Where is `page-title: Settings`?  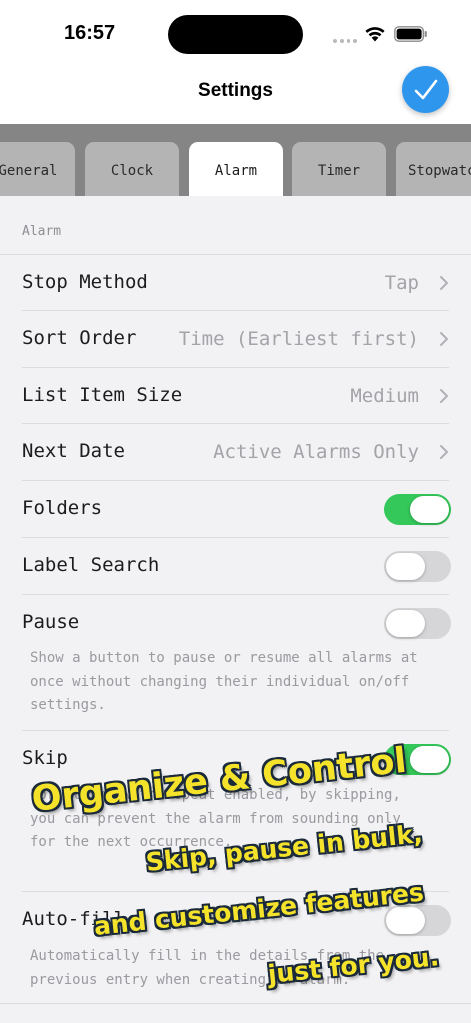
page-title: Settings is located at coordinates (235, 90).